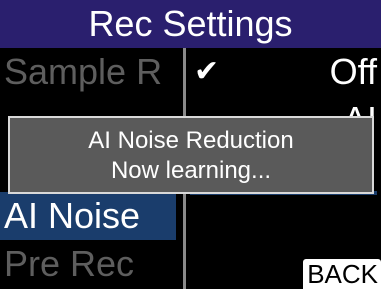  Describe the element at coordinates (88, 216) in the screenshot. I see `menu-item-ai-noise: AI Noise` at that location.